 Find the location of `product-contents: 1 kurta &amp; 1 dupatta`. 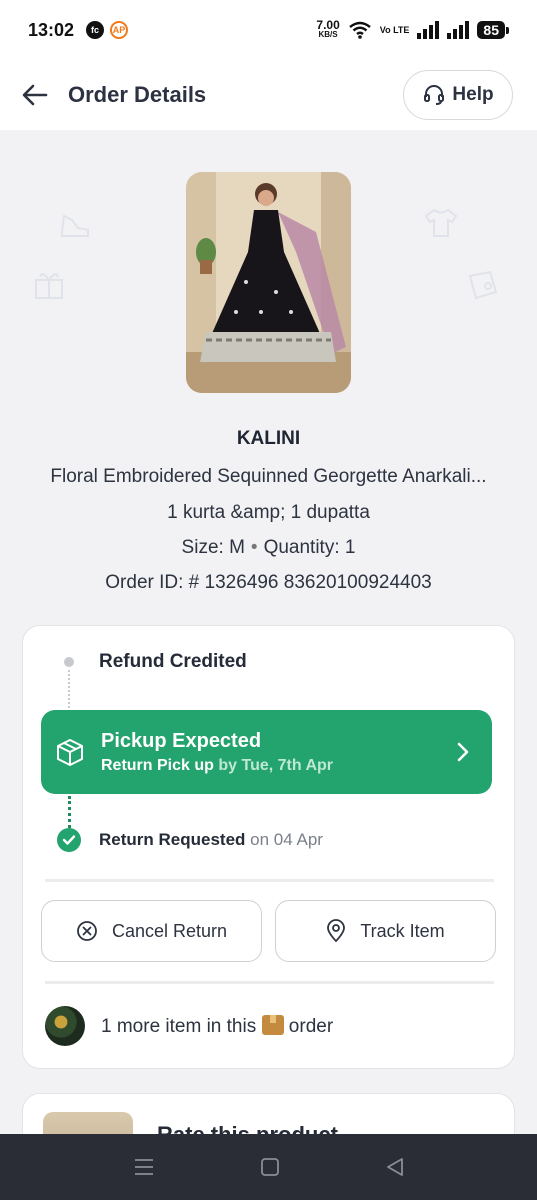

product-contents: 1 kurta &amp; 1 dupatta is located at coordinates (268, 512).